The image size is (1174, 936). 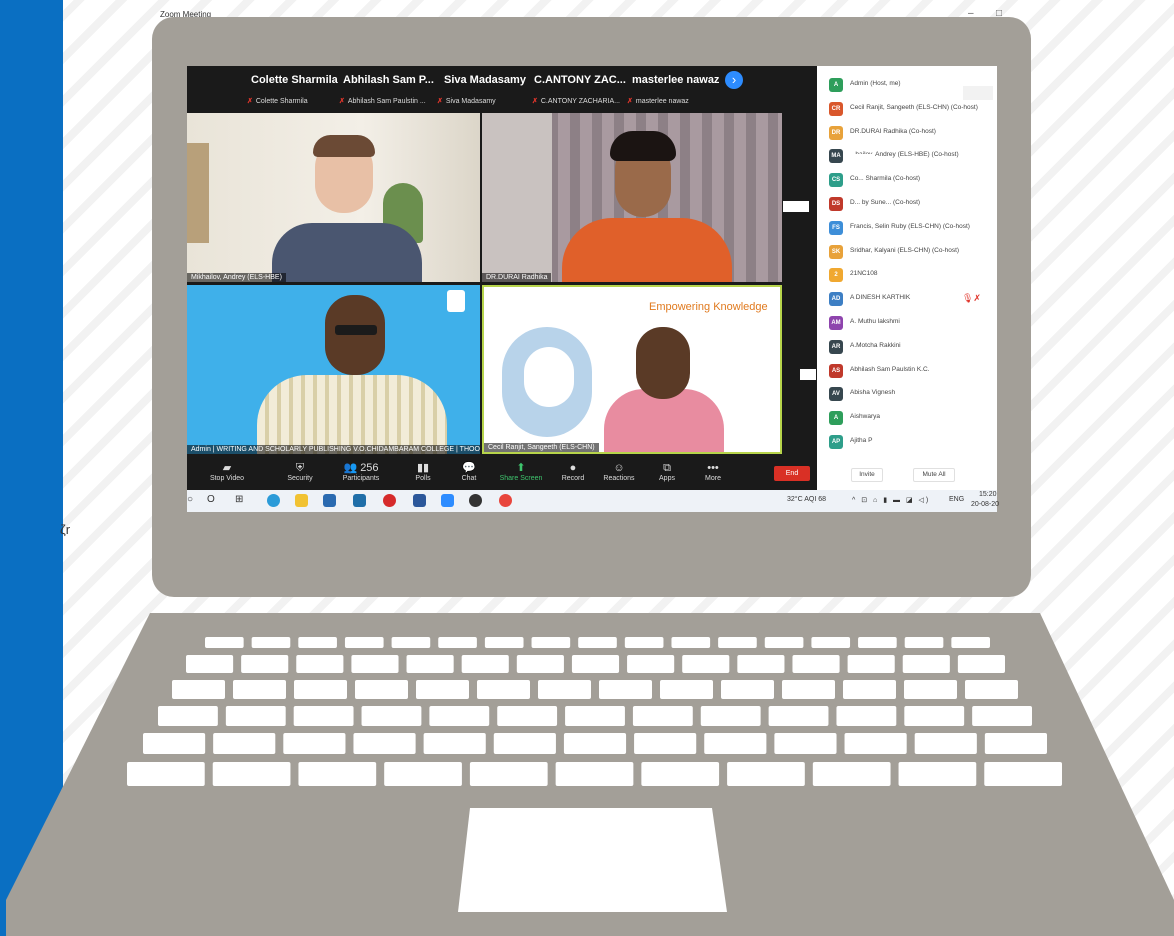 What do you see at coordinates (667, 471) in the screenshot?
I see `apps-button: ⧉ Apps` at bounding box center [667, 471].